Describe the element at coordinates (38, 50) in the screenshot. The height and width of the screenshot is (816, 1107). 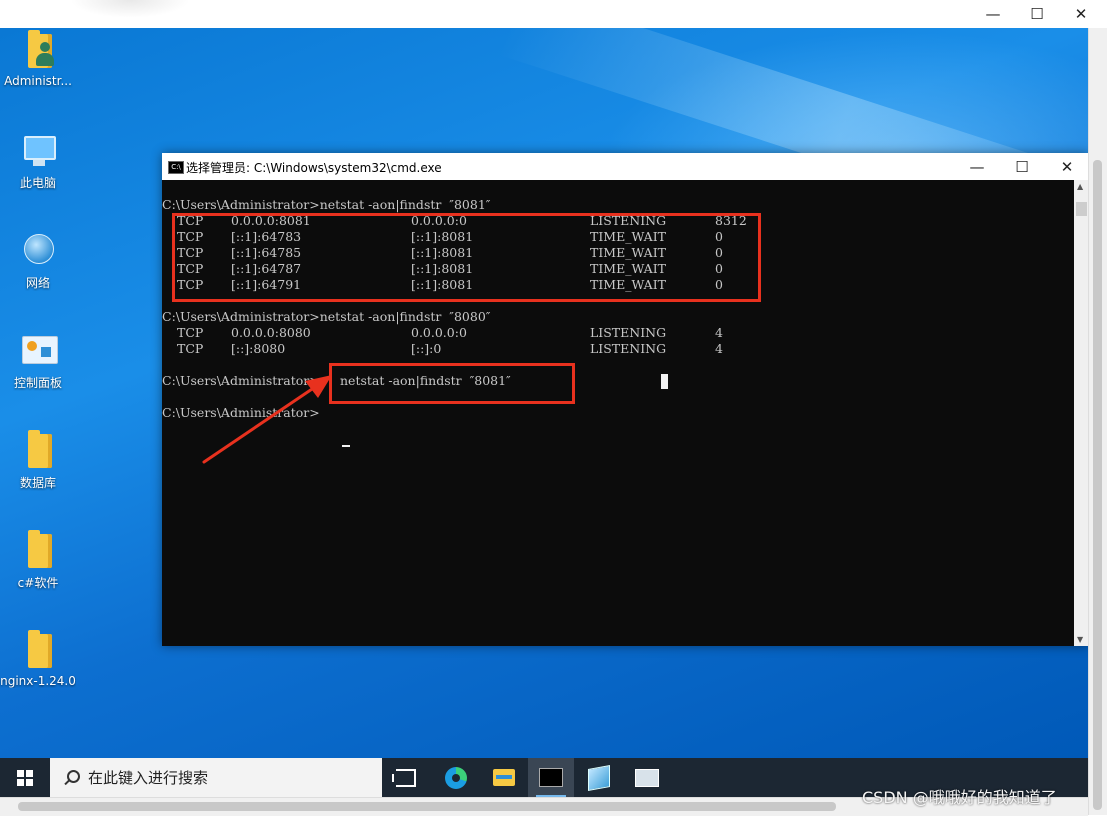
I see `user-folder-icon` at that location.